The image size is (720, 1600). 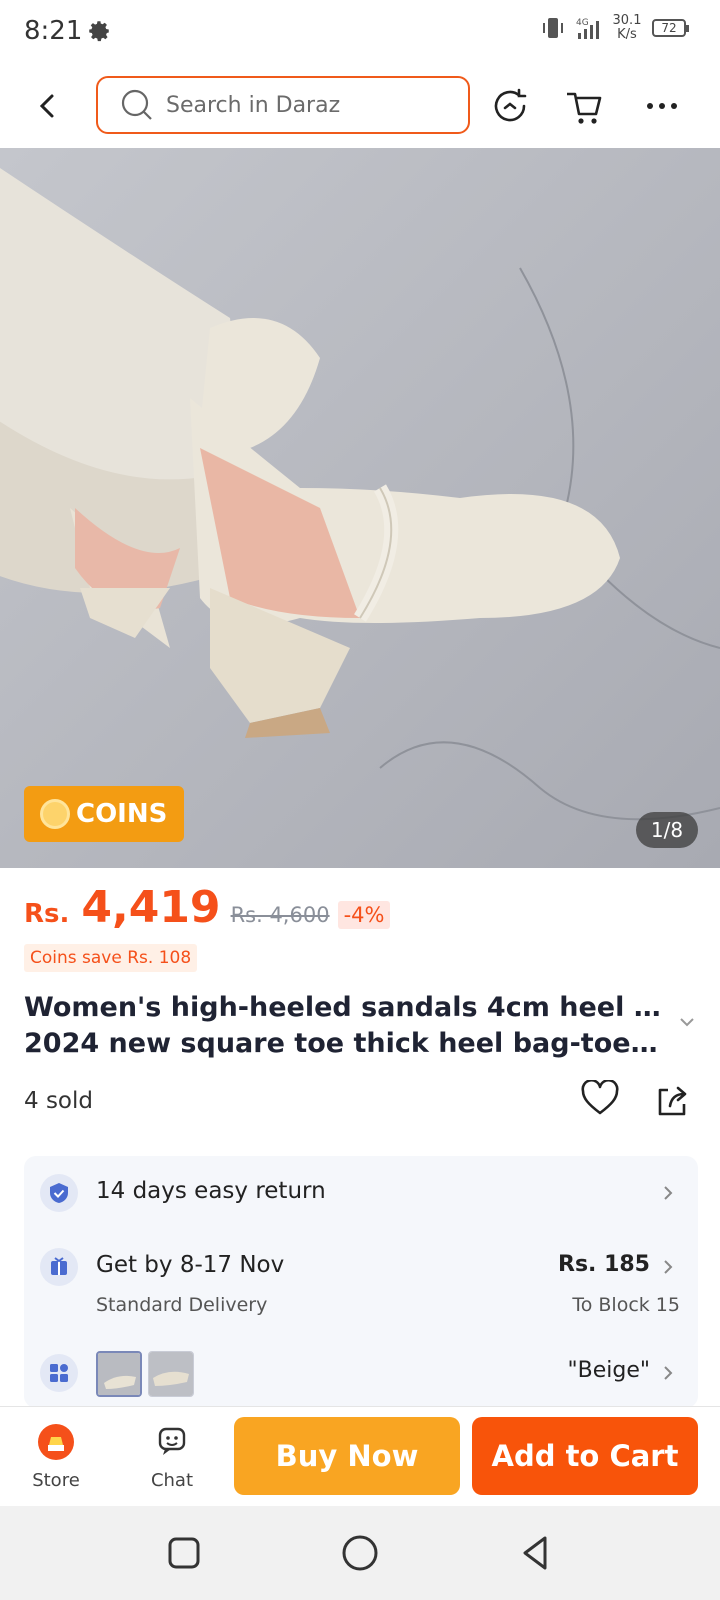 I want to click on selected-variant: "Beige", so click(x=609, y=1370).